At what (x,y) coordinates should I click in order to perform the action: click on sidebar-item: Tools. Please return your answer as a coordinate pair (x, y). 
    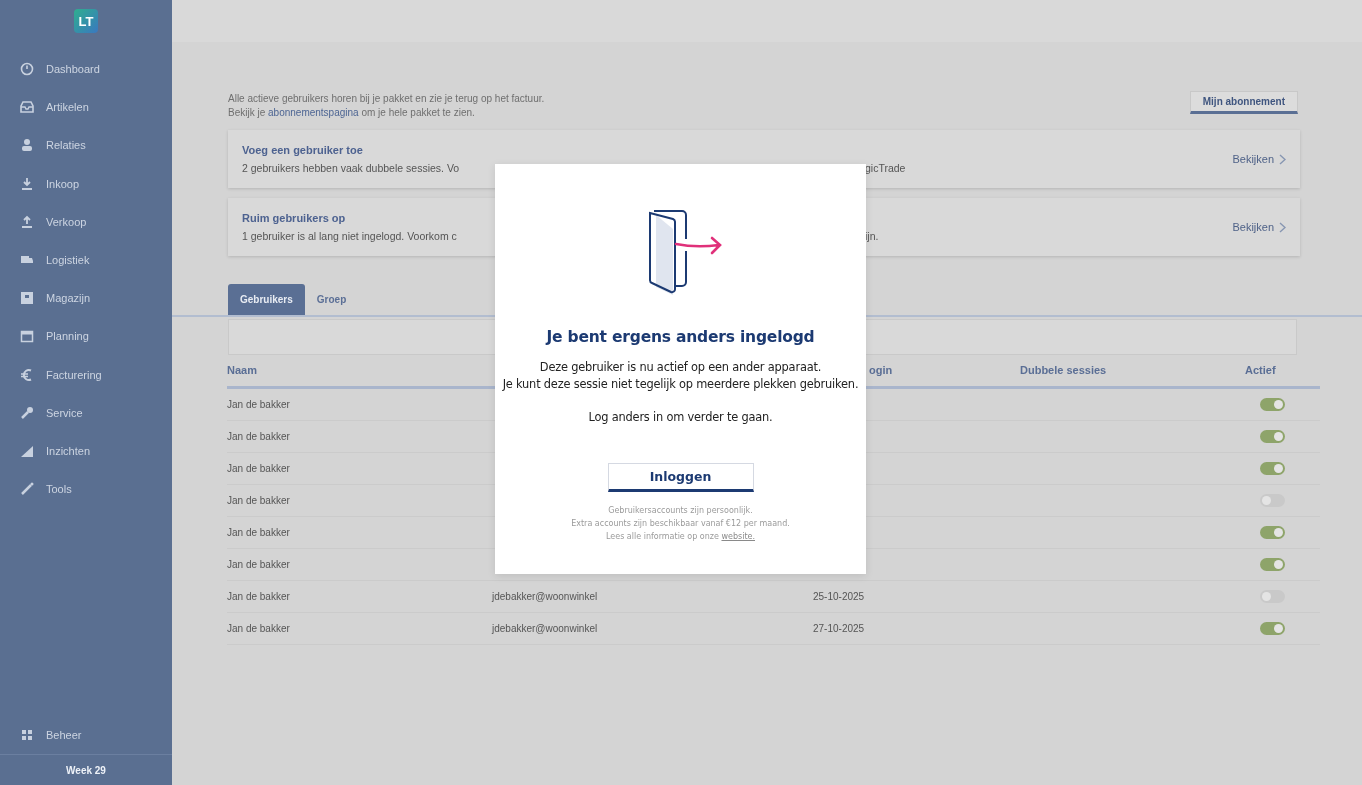
    Looking at the image, I should click on (86, 489).